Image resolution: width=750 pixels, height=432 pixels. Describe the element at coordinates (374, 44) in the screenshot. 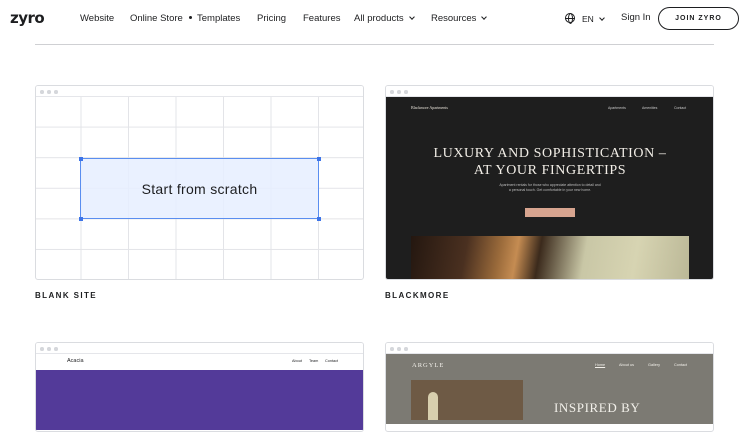

I see `divider` at that location.